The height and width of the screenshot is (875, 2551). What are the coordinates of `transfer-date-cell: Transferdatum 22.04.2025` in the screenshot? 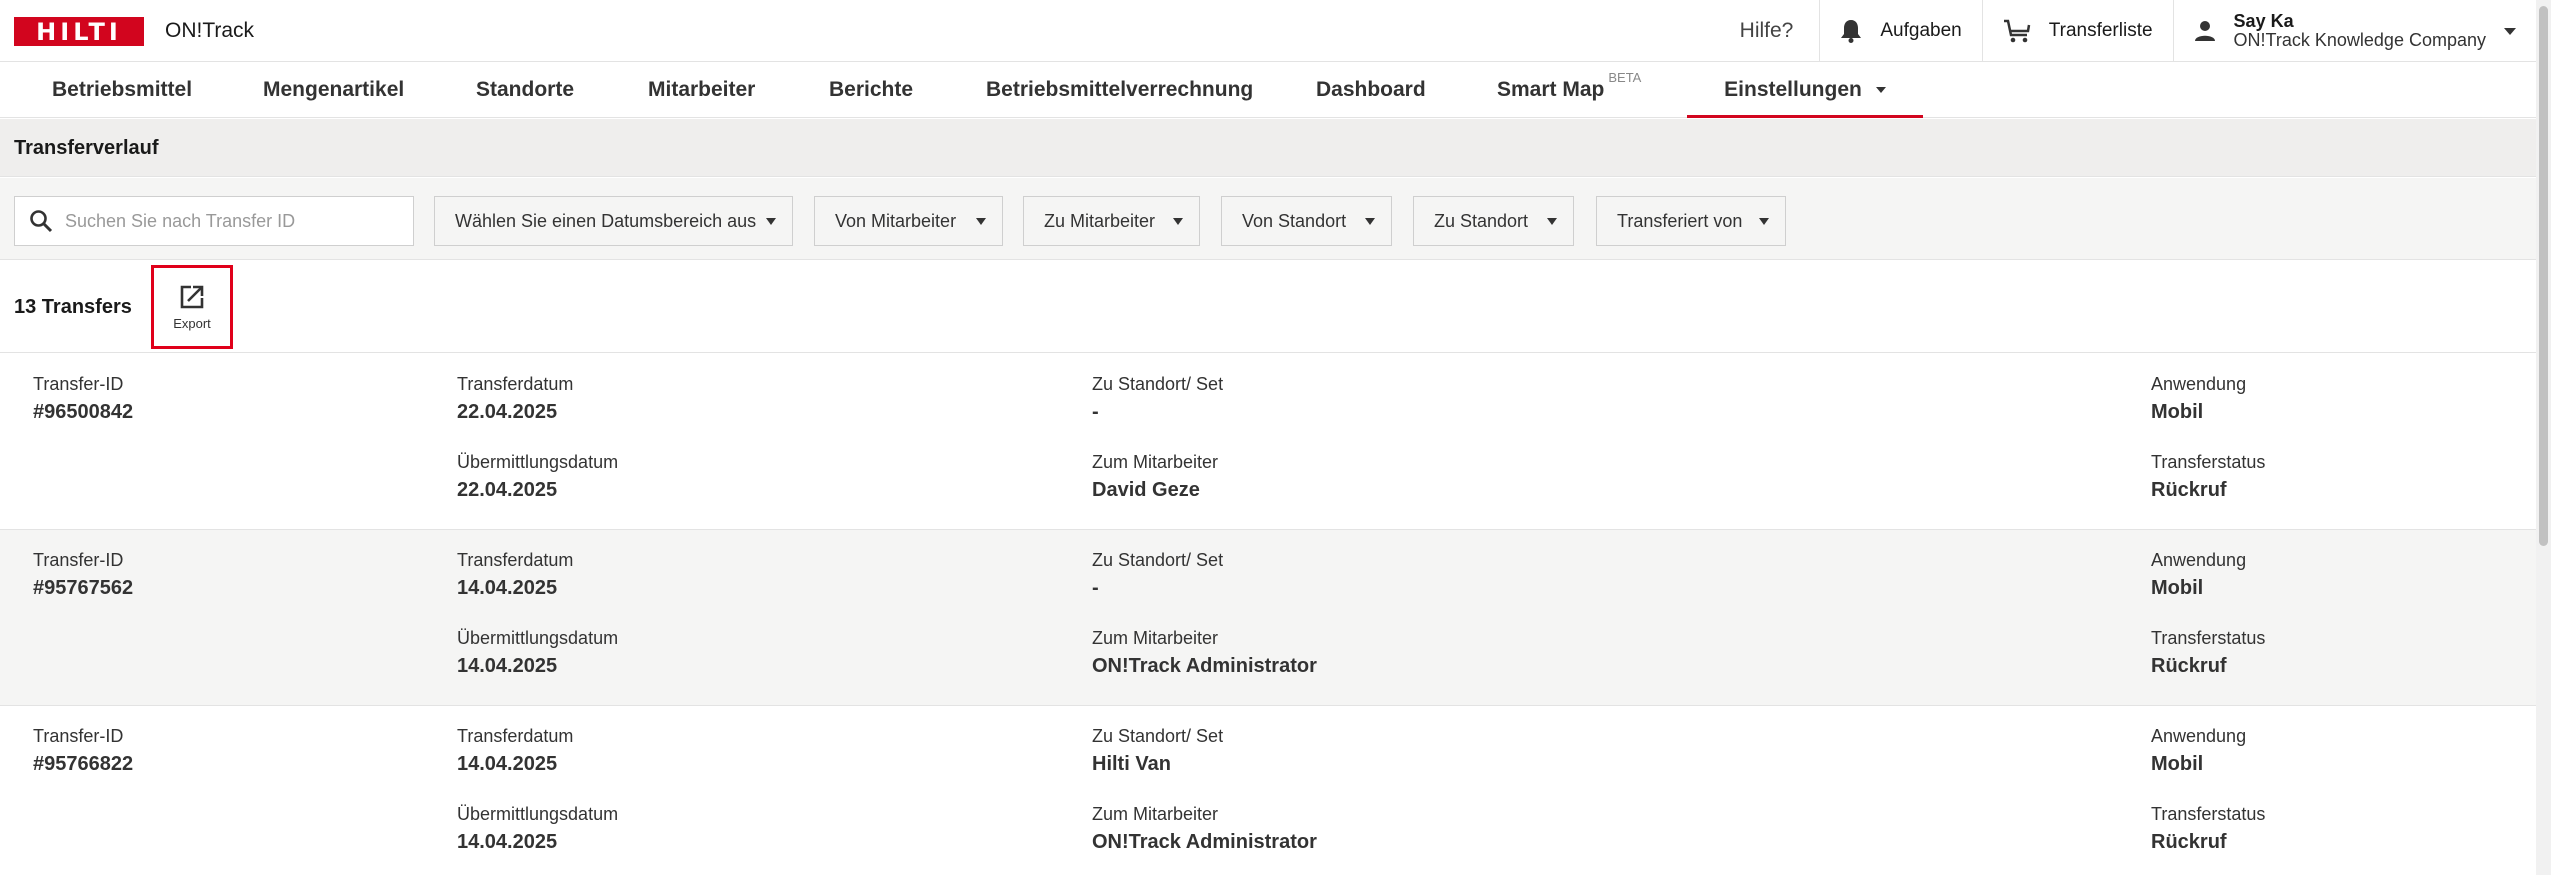 It's located at (515, 398).